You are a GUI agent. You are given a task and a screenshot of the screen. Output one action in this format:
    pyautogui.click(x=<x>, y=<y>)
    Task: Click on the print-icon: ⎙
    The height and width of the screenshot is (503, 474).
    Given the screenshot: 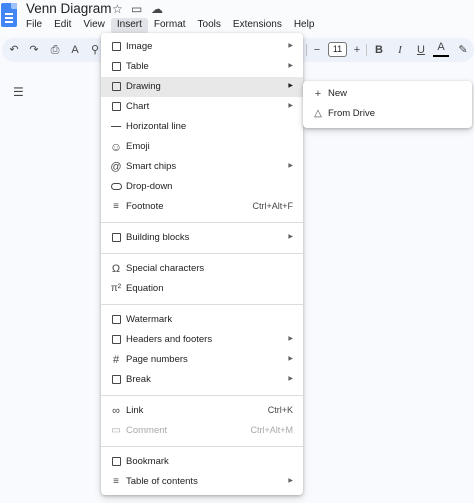 What is the action you would take?
    pyautogui.click(x=55, y=50)
    